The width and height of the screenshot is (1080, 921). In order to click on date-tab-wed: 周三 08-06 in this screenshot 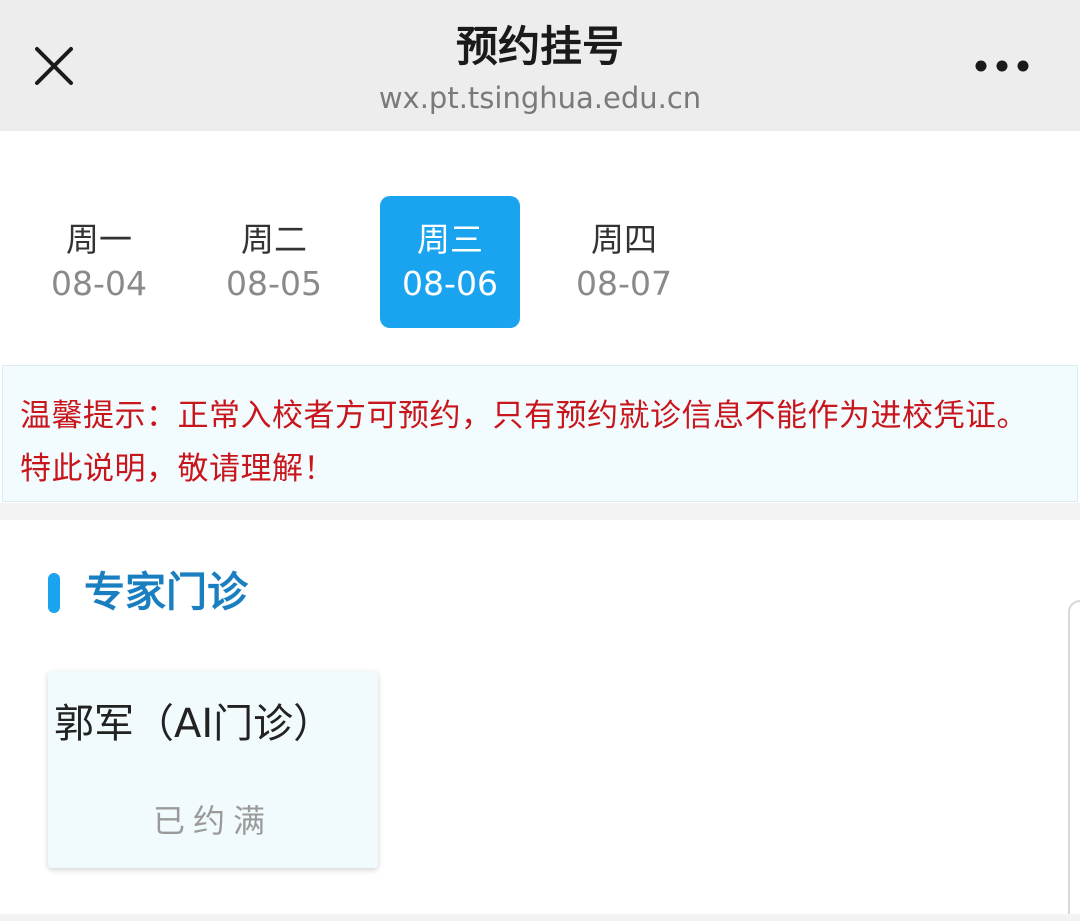, I will do `click(450, 262)`.